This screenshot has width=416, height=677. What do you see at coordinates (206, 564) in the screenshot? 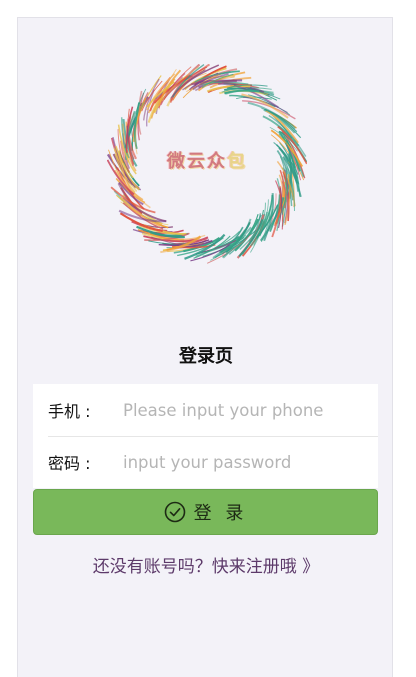
I see `register-link: 还没有账号吗？快来注册哦 》` at bounding box center [206, 564].